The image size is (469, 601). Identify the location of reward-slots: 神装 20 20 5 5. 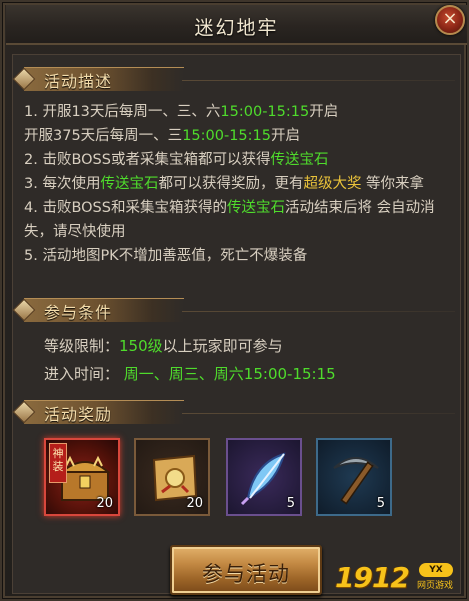
(244, 479).